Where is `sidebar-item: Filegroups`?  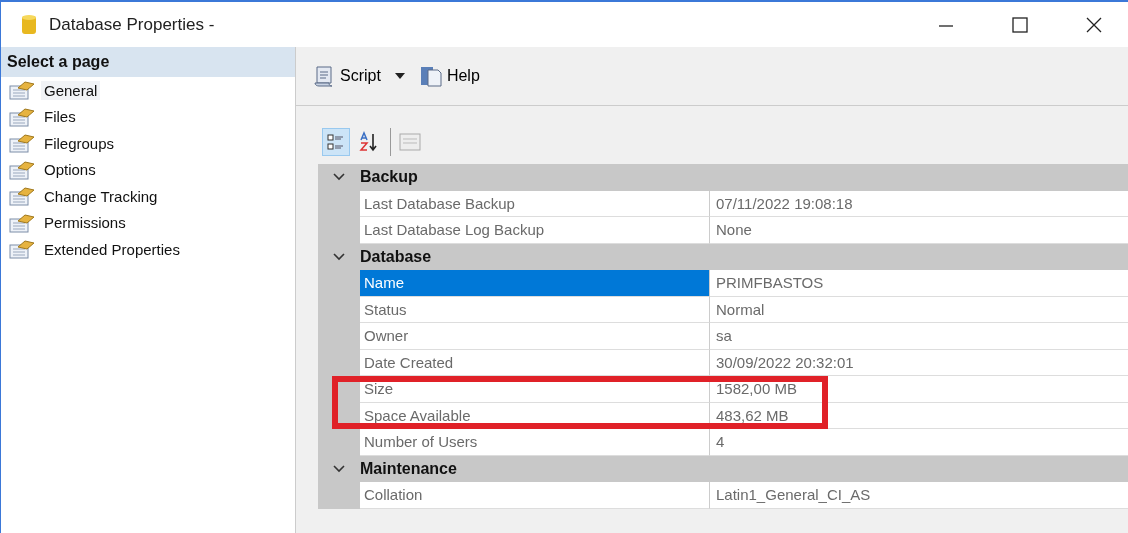 sidebar-item: Filegroups is located at coordinates (79, 143).